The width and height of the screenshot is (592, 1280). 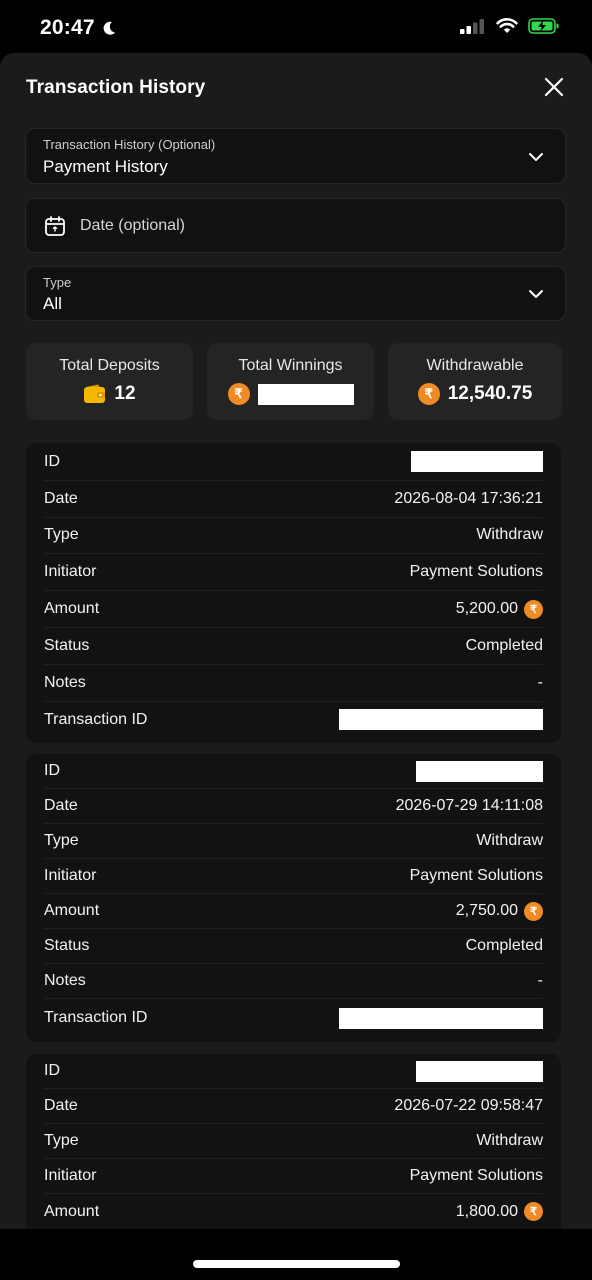 What do you see at coordinates (295, 293) in the screenshot?
I see `type-select: Type All` at bounding box center [295, 293].